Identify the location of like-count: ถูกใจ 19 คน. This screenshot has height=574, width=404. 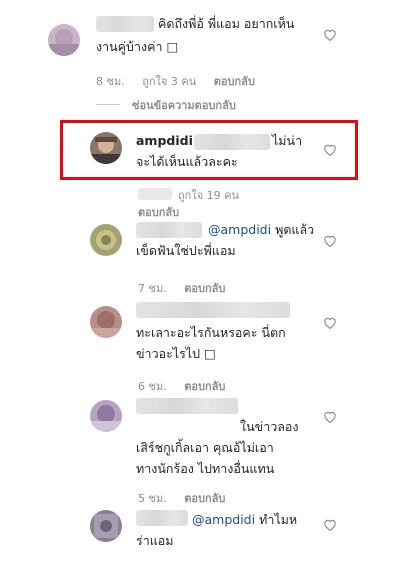
(208, 195).